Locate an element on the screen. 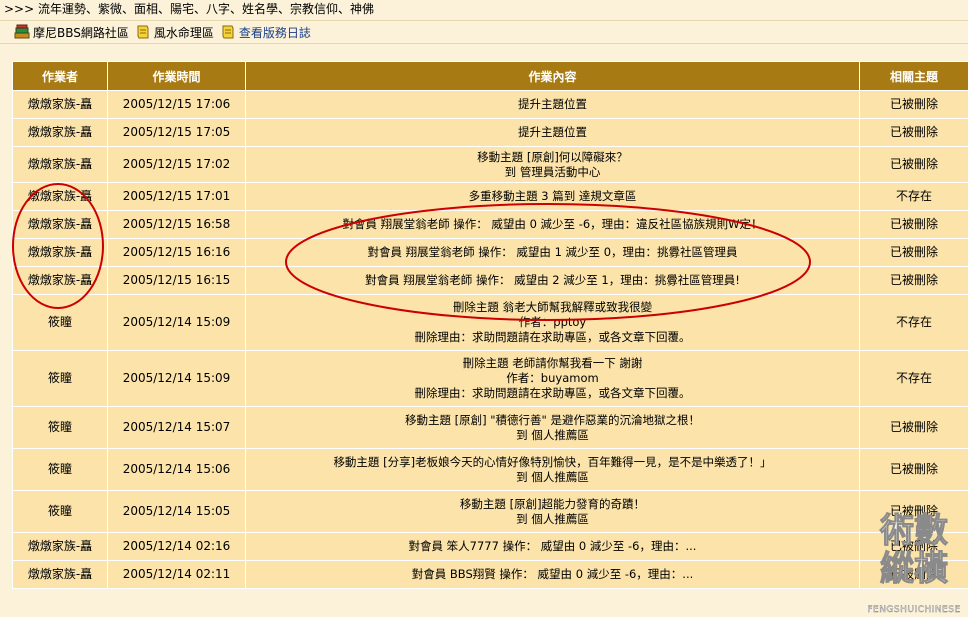 The image size is (968, 617). content-cell: 對會員 翔展堂翁老師 操作： 威望由 1 減少至 0，理由：挑釁社區管理員 is located at coordinates (552, 252).